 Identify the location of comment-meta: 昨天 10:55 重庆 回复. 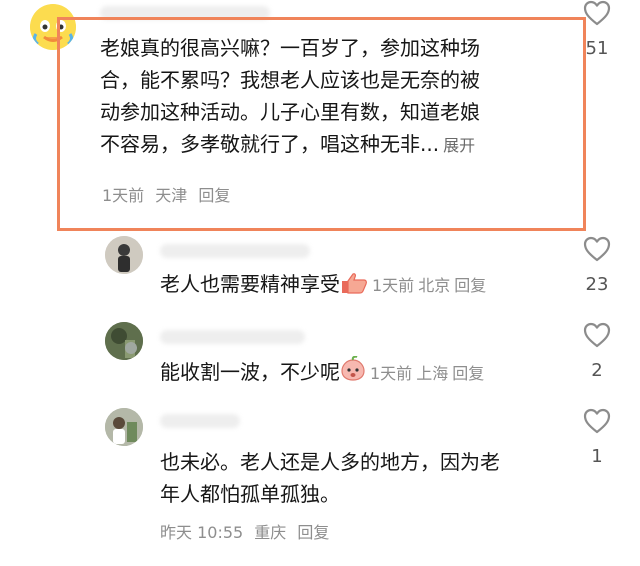
(247, 533).